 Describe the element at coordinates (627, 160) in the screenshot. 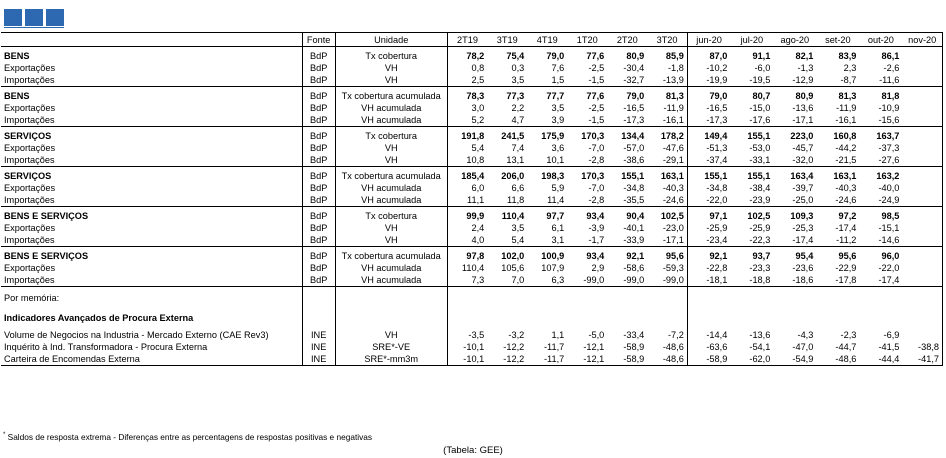

I see `row-value: -38,6` at that location.